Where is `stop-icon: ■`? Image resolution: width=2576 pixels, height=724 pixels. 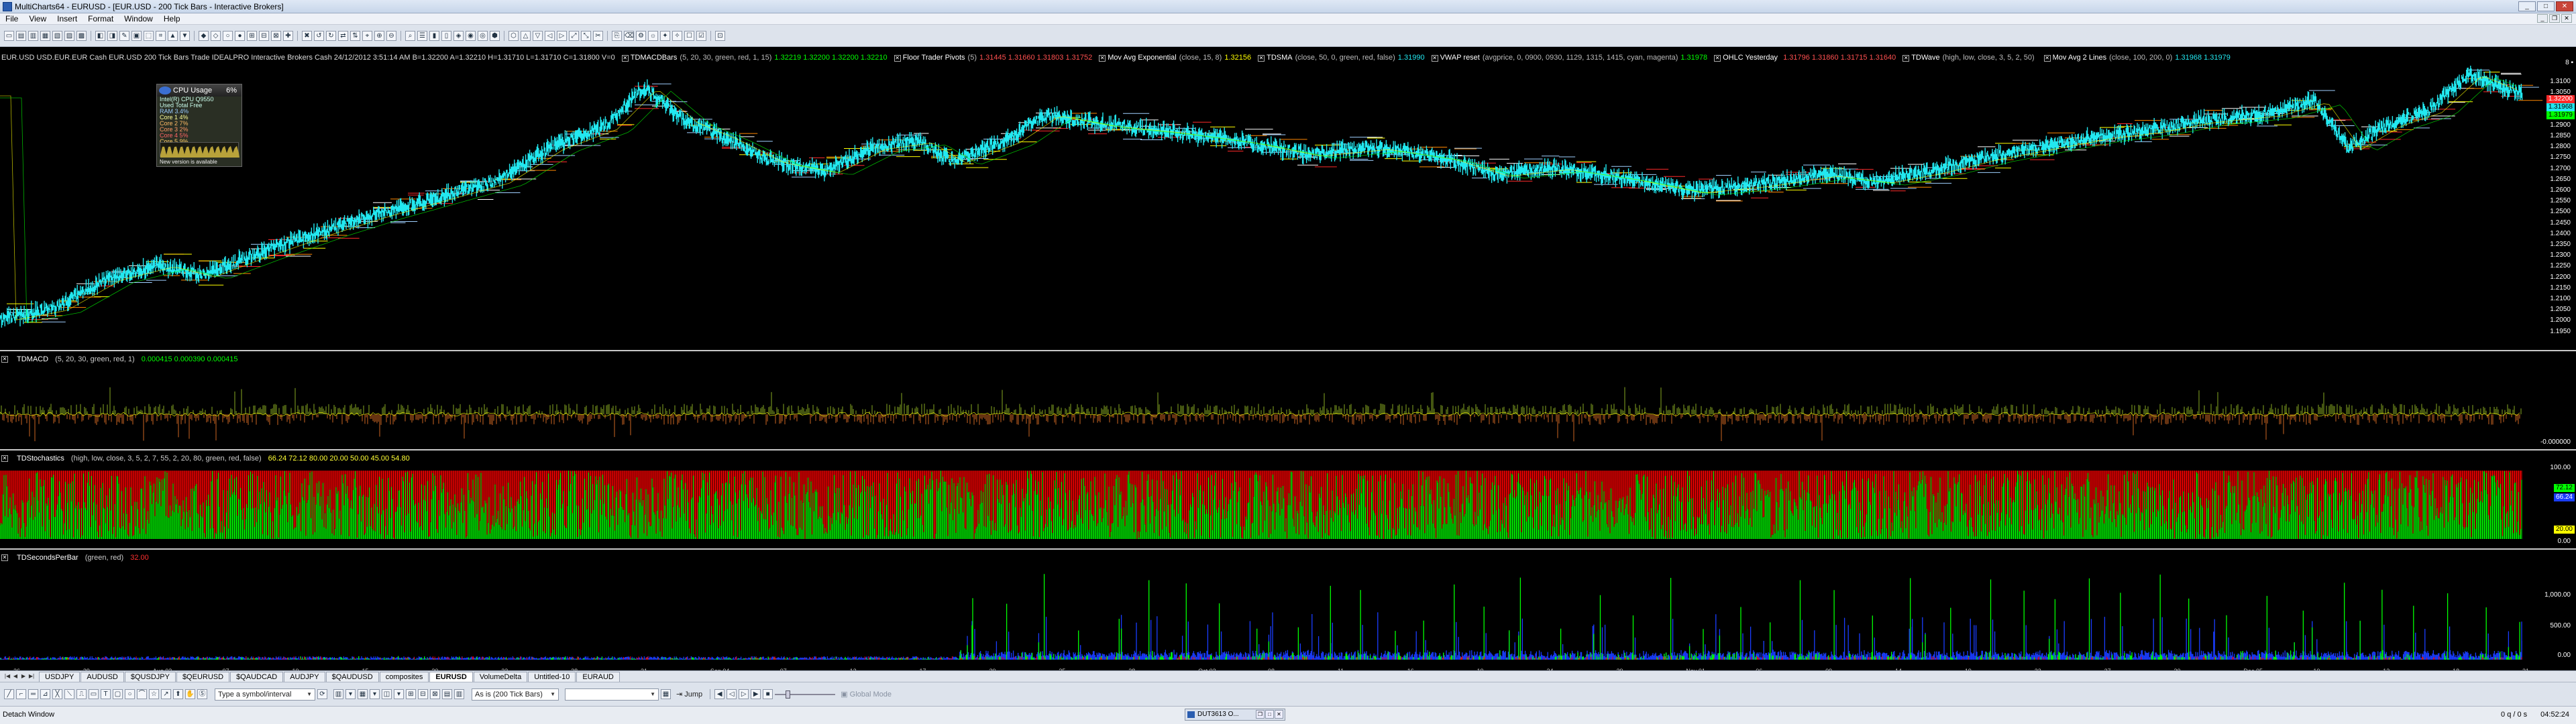
stop-icon: ■ is located at coordinates (768, 694).